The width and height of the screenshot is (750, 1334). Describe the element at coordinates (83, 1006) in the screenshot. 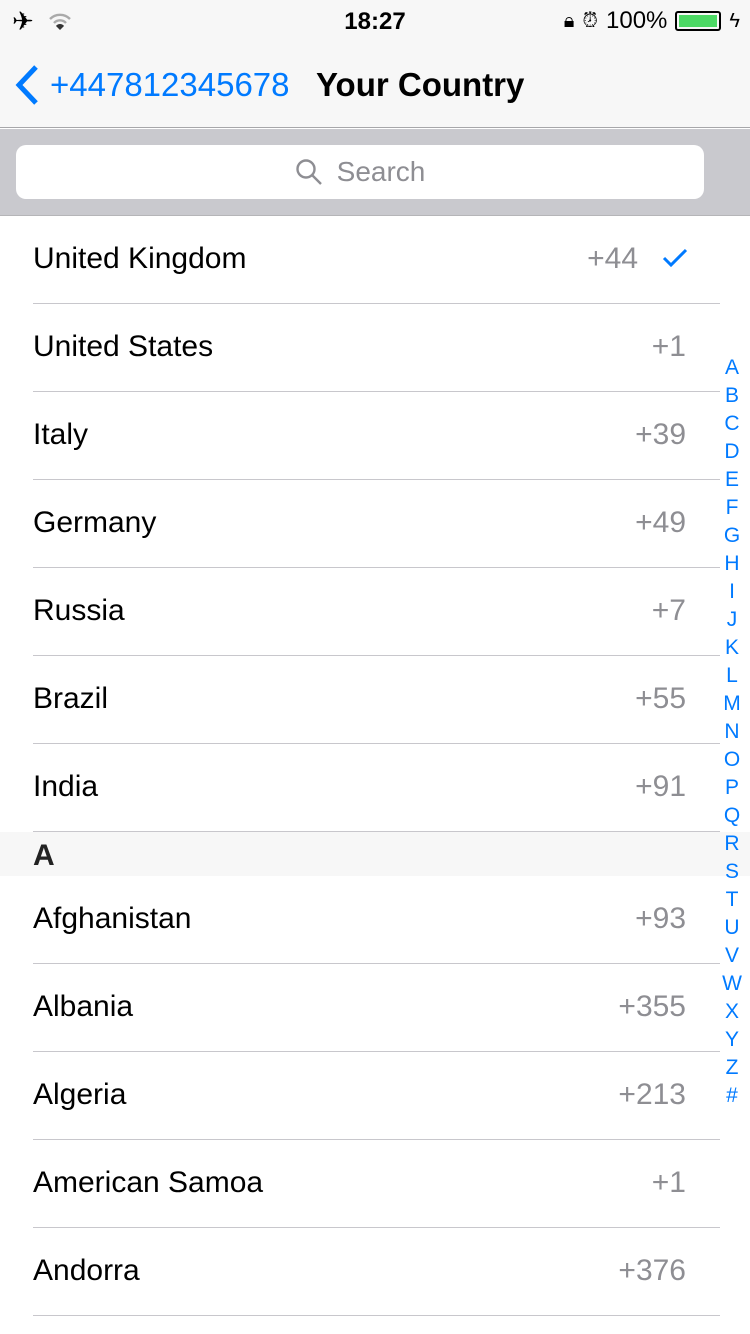

I see `country-name: Albania` at that location.